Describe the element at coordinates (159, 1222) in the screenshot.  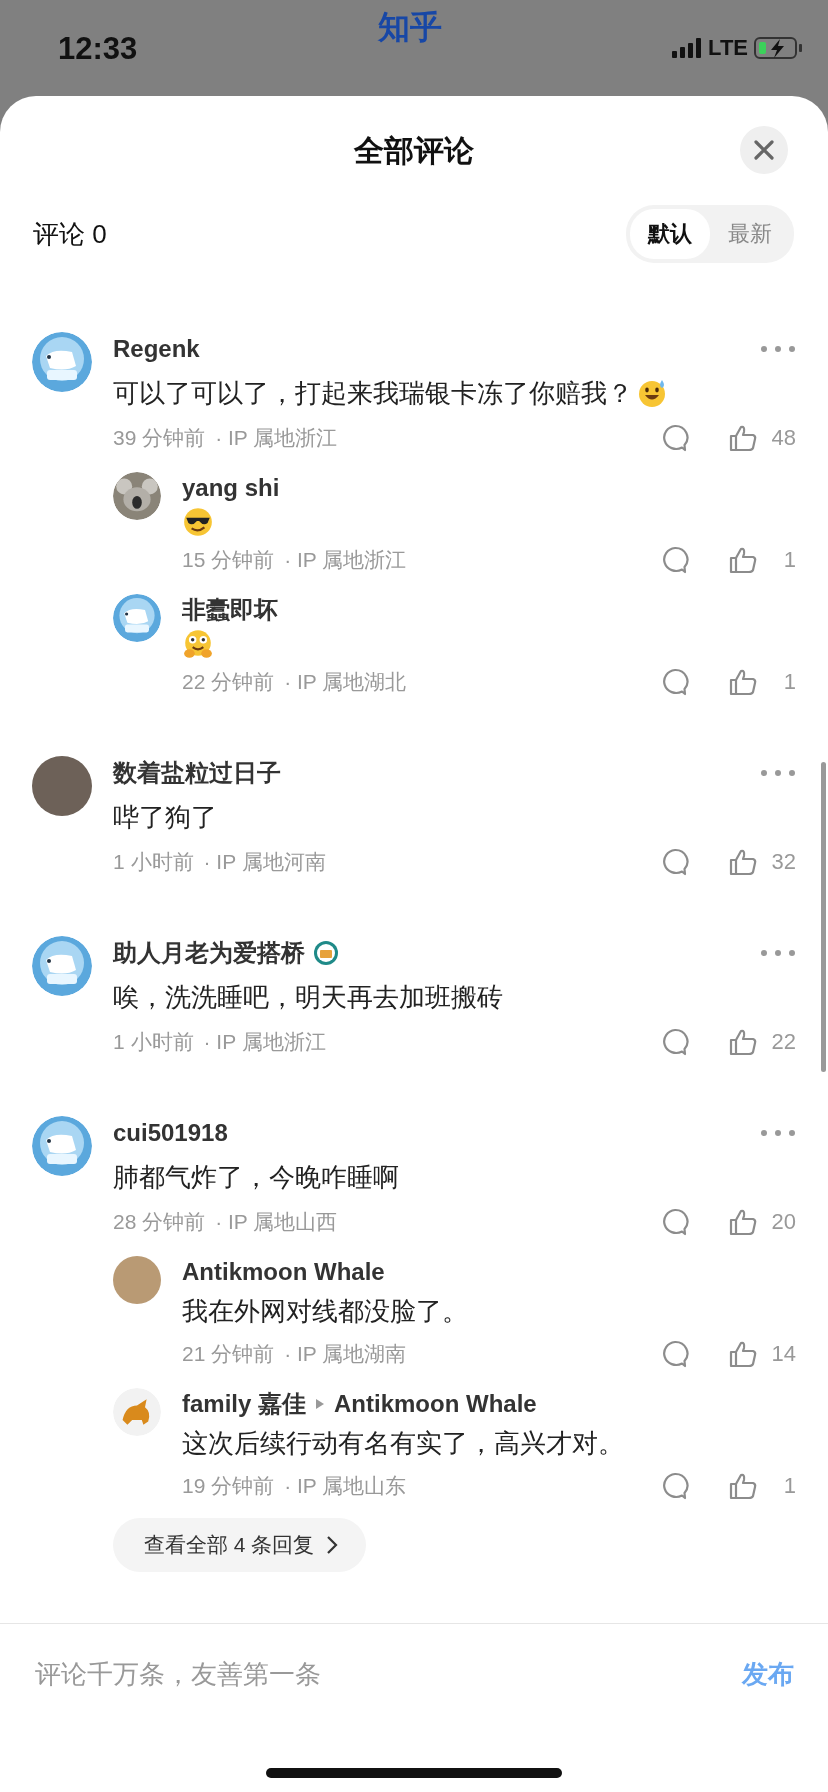
I see `comment-time: 28 分钟前` at that location.